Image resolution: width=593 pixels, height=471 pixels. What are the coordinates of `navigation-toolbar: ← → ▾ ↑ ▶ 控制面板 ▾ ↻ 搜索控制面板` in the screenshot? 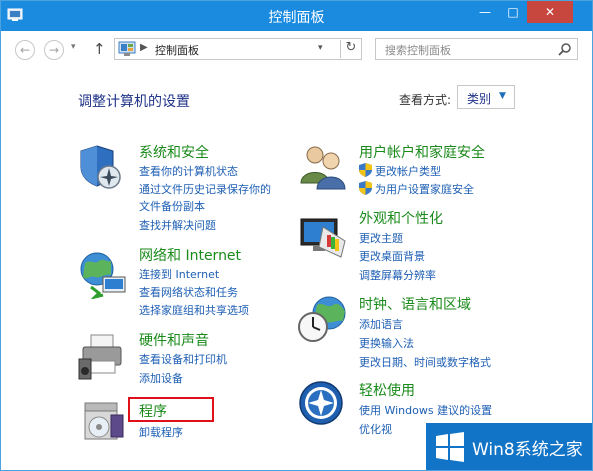 It's located at (296, 50).